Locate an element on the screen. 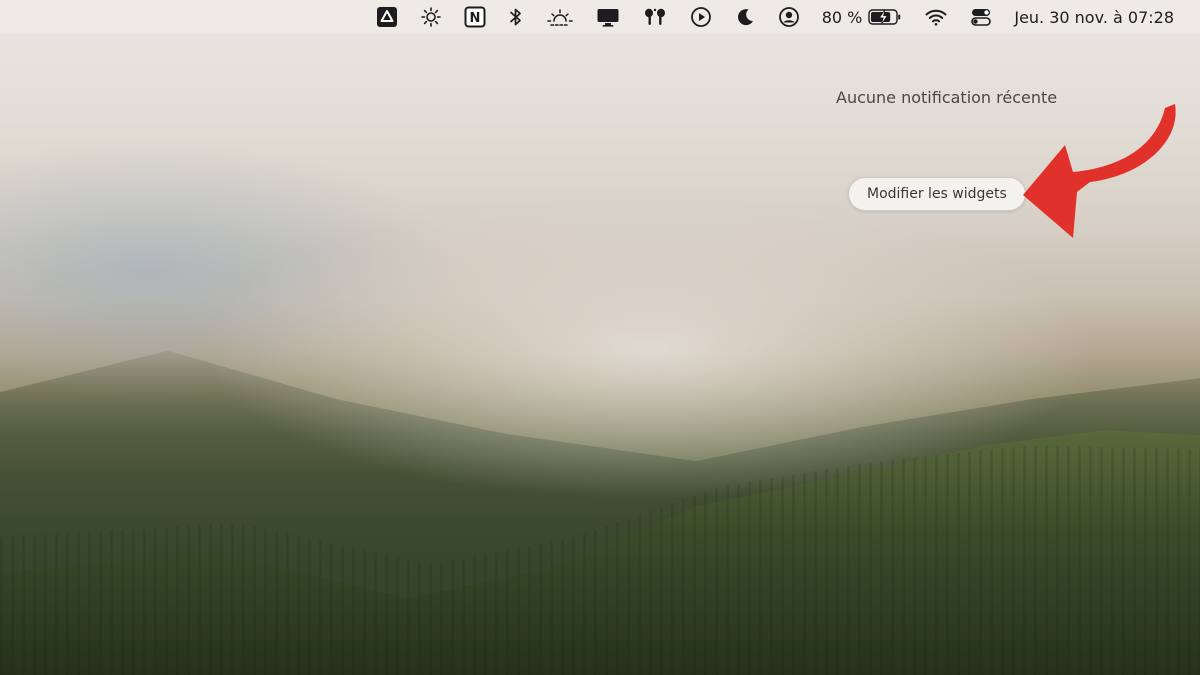  menu-bar: N 80 % Jeu. 30 nov. à 07:28 is located at coordinates (600, 17).